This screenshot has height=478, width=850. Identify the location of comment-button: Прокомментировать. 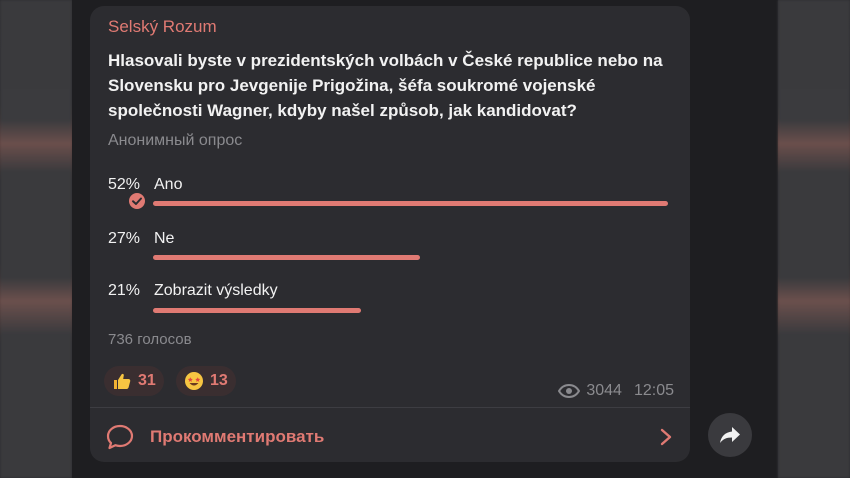
(390, 435).